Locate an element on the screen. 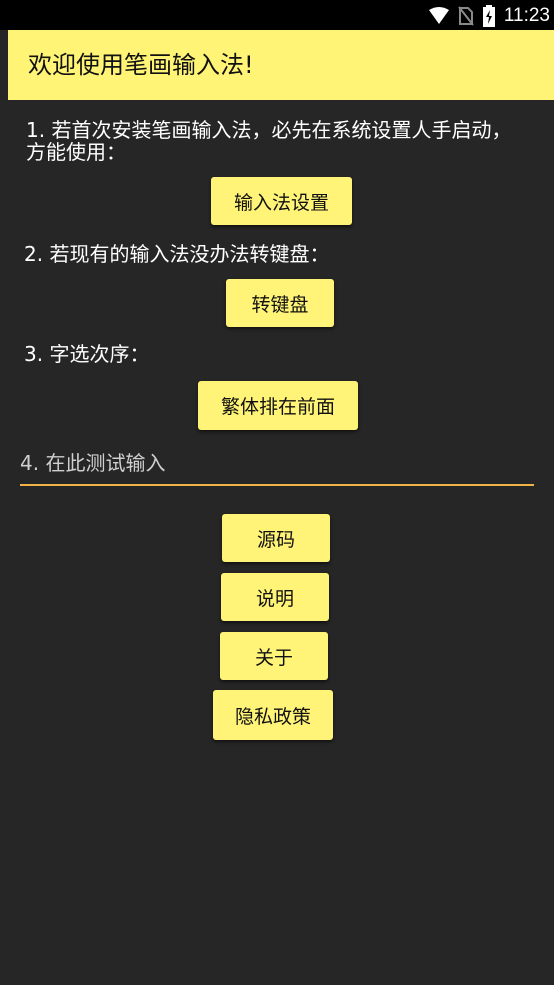  char-order-label: 3. 字选次序： is located at coordinates (87, 354).